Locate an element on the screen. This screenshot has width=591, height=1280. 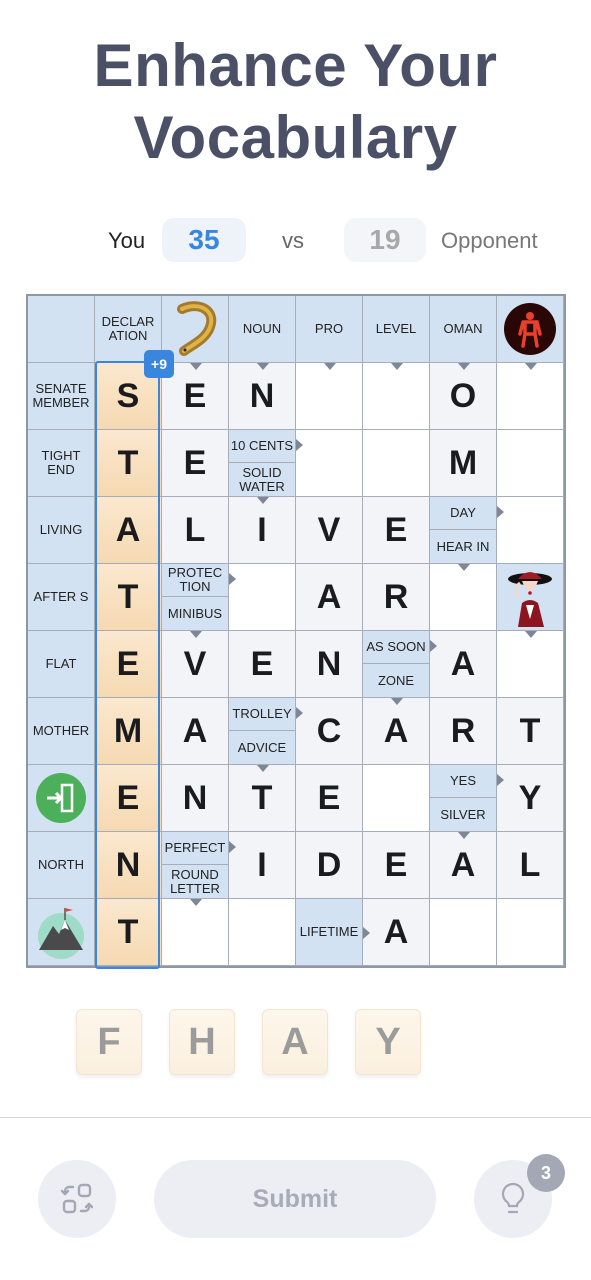
clue-text: TIGHT END is located at coordinates (61, 462).